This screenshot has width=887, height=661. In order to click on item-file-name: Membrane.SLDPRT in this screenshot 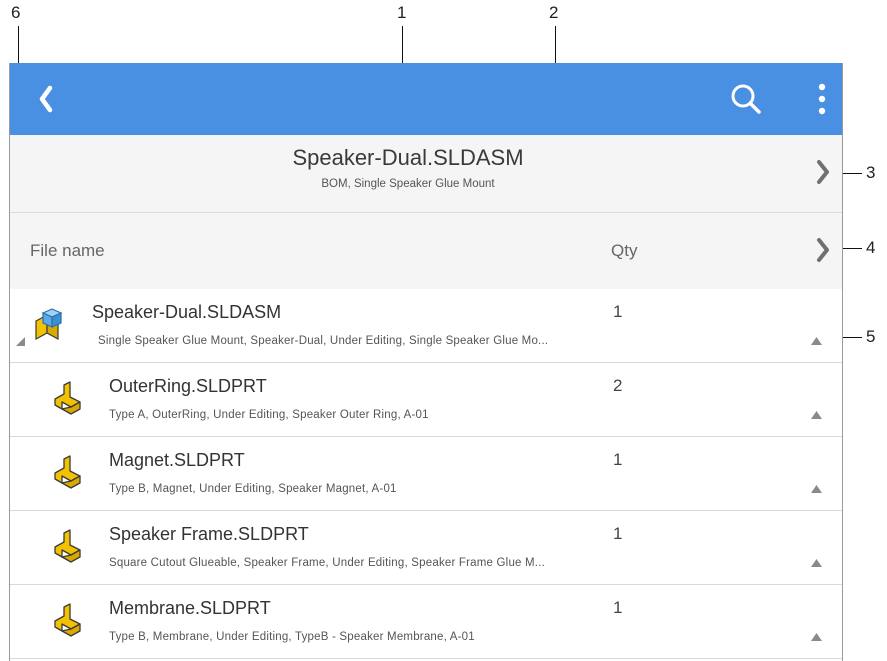, I will do `click(190, 608)`.